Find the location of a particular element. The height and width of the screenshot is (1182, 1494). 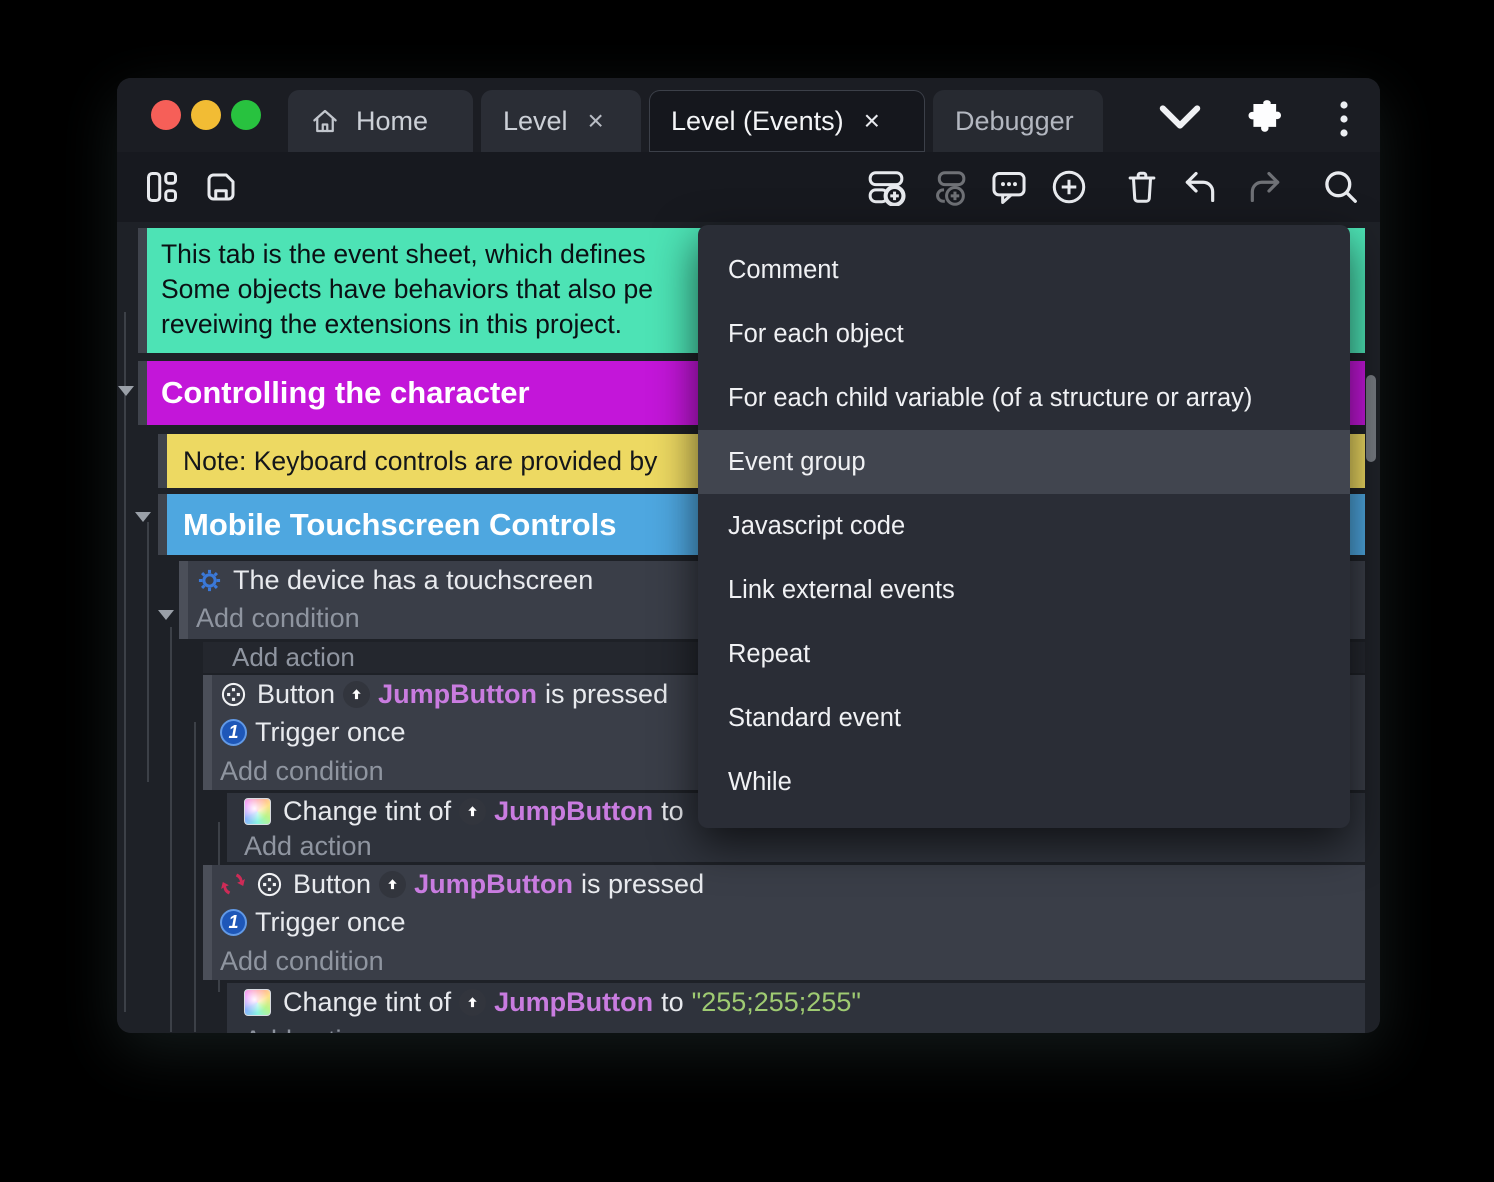

inverted-condition-icon is located at coordinates (233, 884).